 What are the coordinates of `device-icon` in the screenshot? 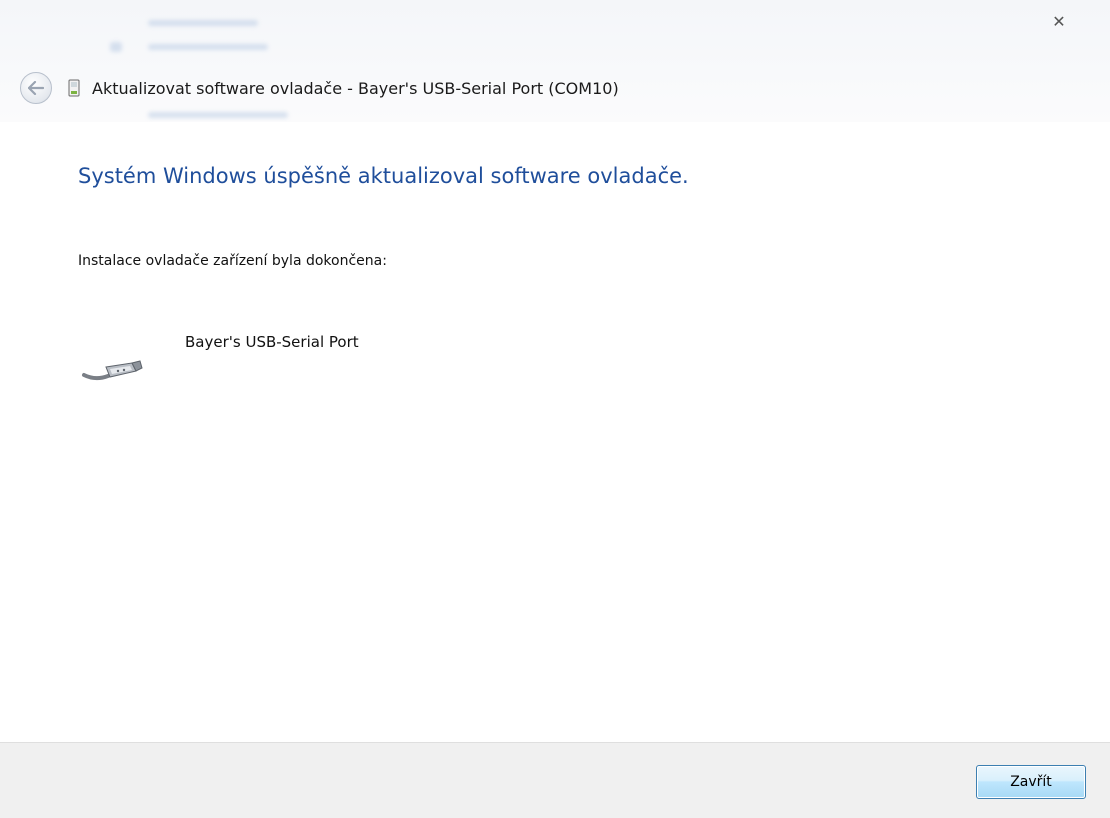 It's located at (74, 88).